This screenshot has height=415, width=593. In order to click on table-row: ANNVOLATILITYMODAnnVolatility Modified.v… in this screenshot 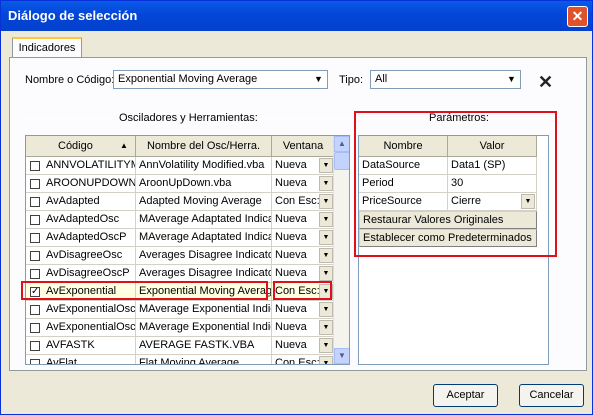, I will do `click(180, 166)`.